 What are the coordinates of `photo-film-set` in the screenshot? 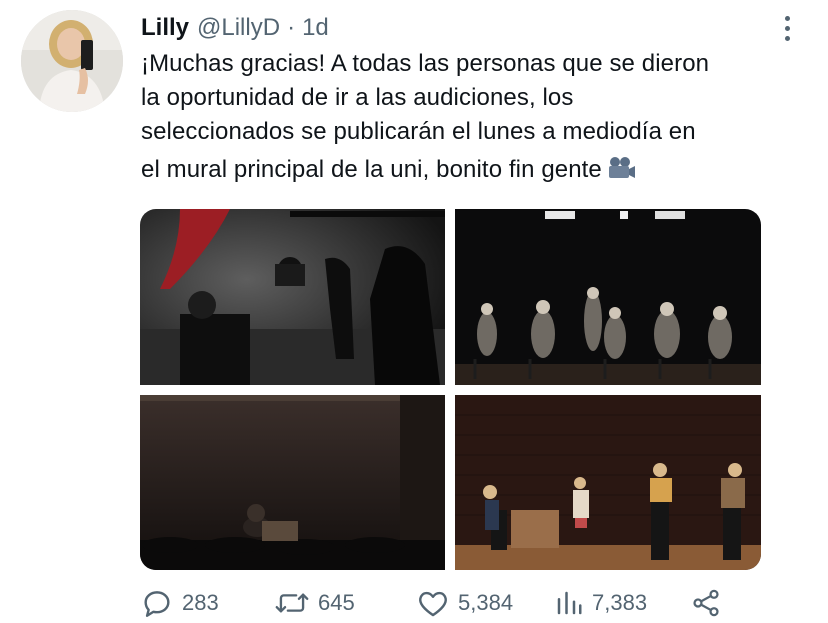 It's located at (292, 297).